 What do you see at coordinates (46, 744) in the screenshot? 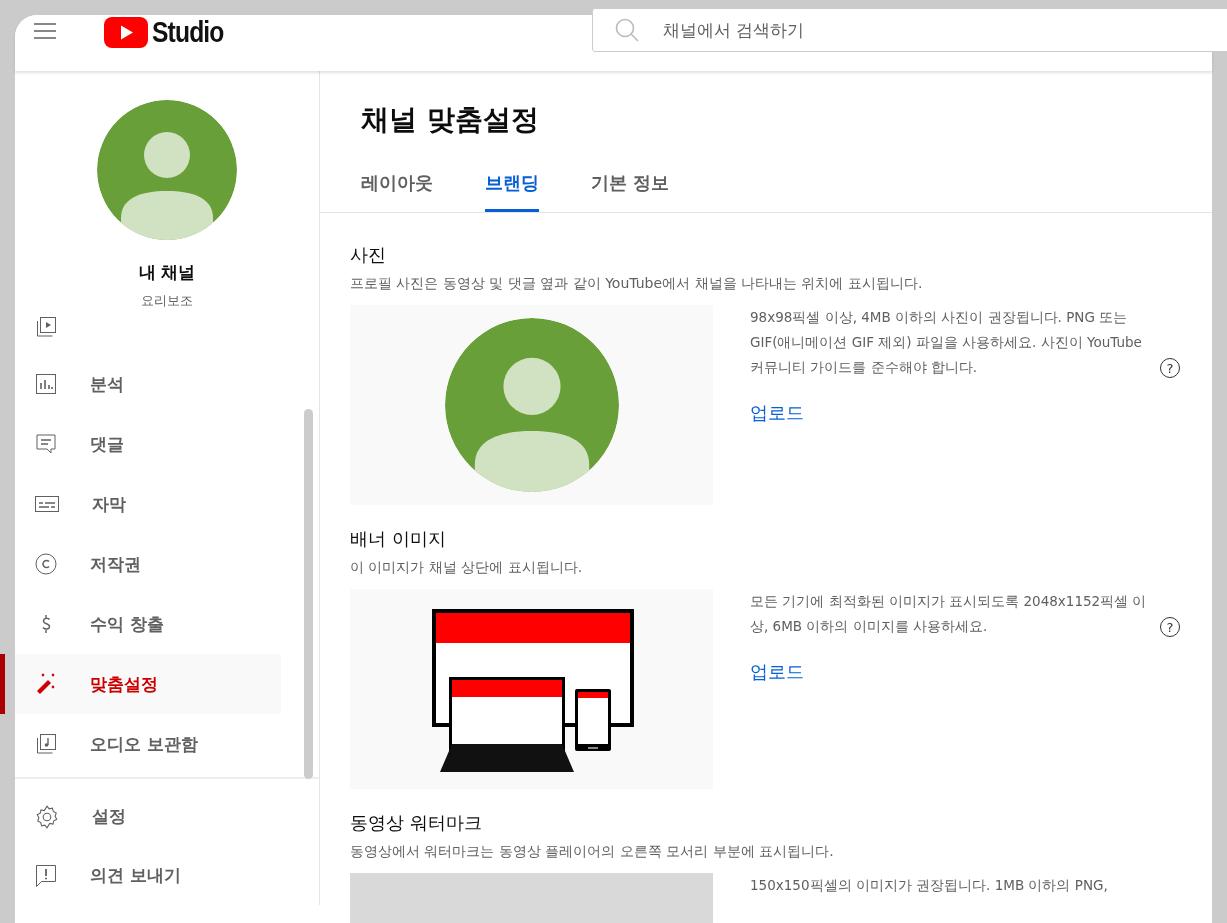
I see `music-library-icon` at bounding box center [46, 744].